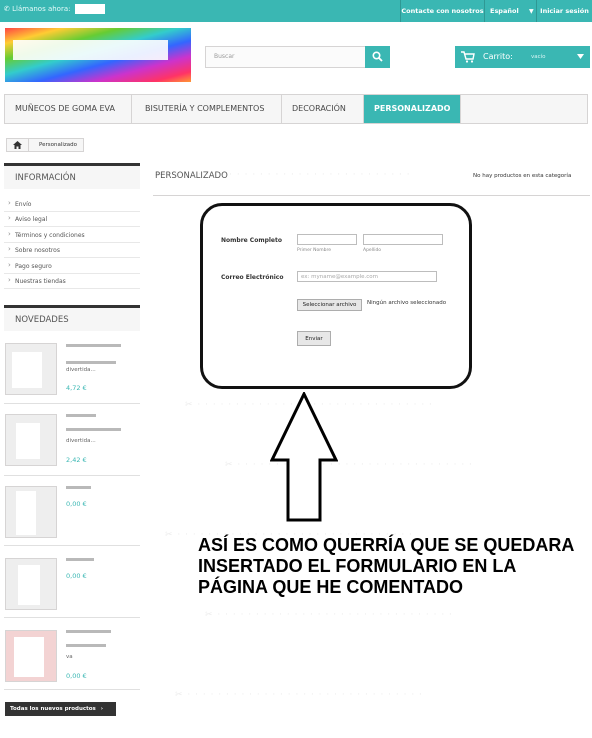 The width and height of the screenshot is (592, 738). What do you see at coordinates (297, 57) in the screenshot?
I see `search-input: Buscar` at bounding box center [297, 57].